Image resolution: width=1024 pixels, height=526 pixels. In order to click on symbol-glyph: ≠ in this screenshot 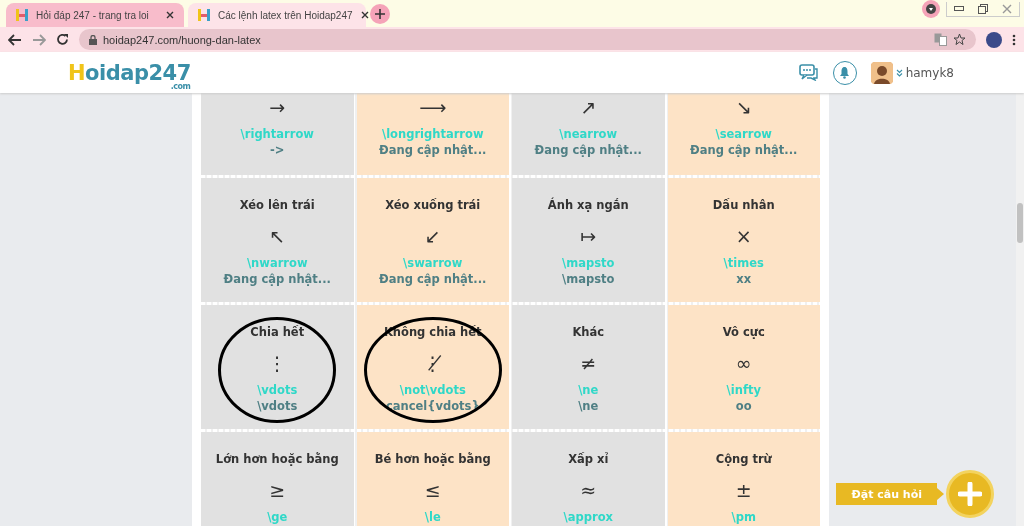, I will do `click(588, 363)`.